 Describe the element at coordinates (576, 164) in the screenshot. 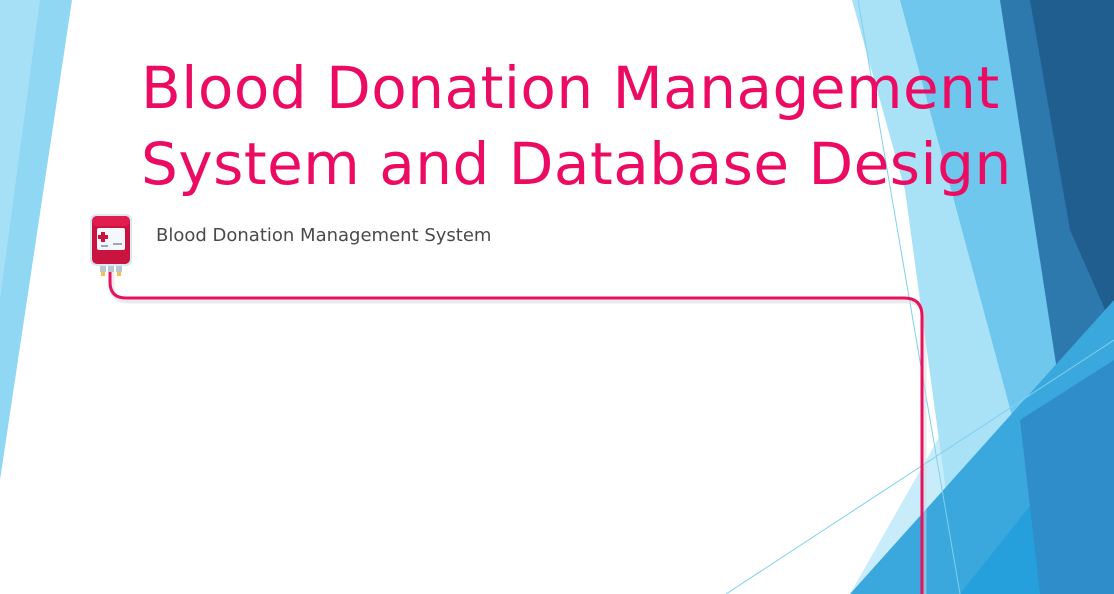

I see `title-line-2: System and Database Design` at that location.